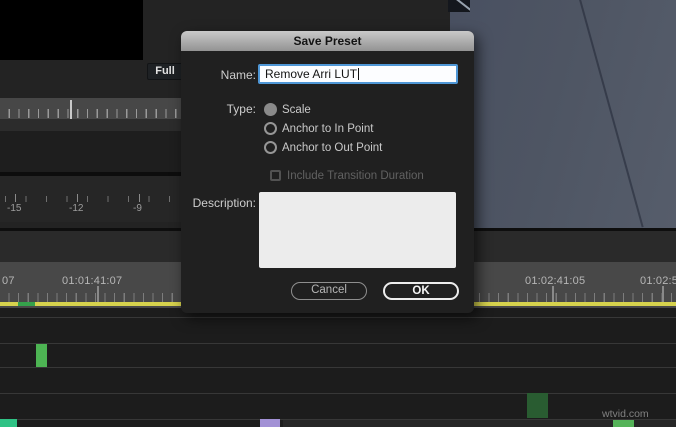 The width and height of the screenshot is (676, 427). I want to click on text-caret, so click(359, 74).